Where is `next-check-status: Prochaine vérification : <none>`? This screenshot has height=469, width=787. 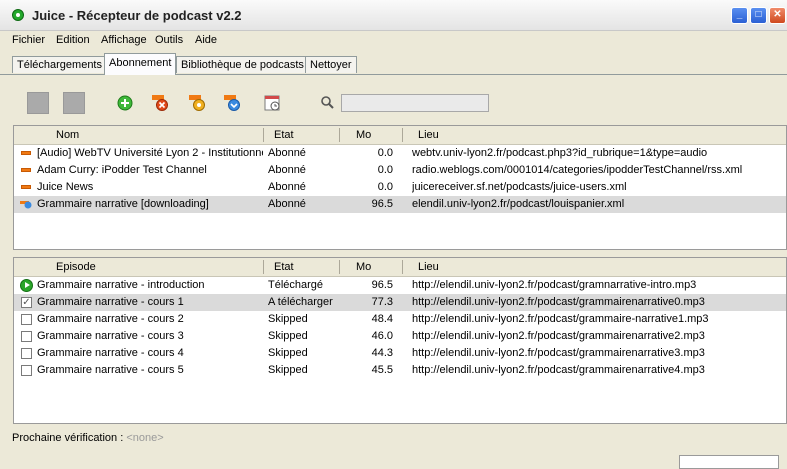
next-check-status: Prochaine vérification : <none> is located at coordinates (88, 438).